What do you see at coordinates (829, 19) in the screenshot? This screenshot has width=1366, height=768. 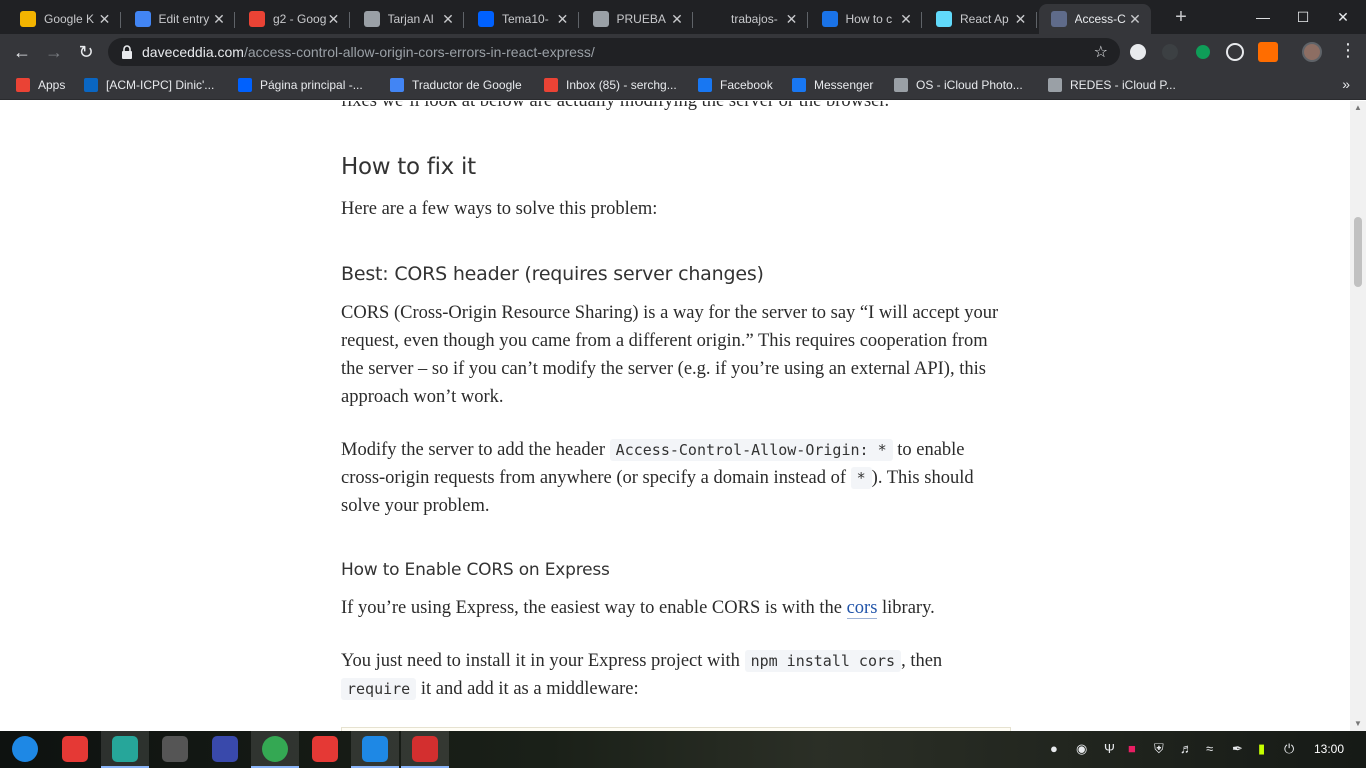 I see `freecodecamp-icon` at bounding box center [829, 19].